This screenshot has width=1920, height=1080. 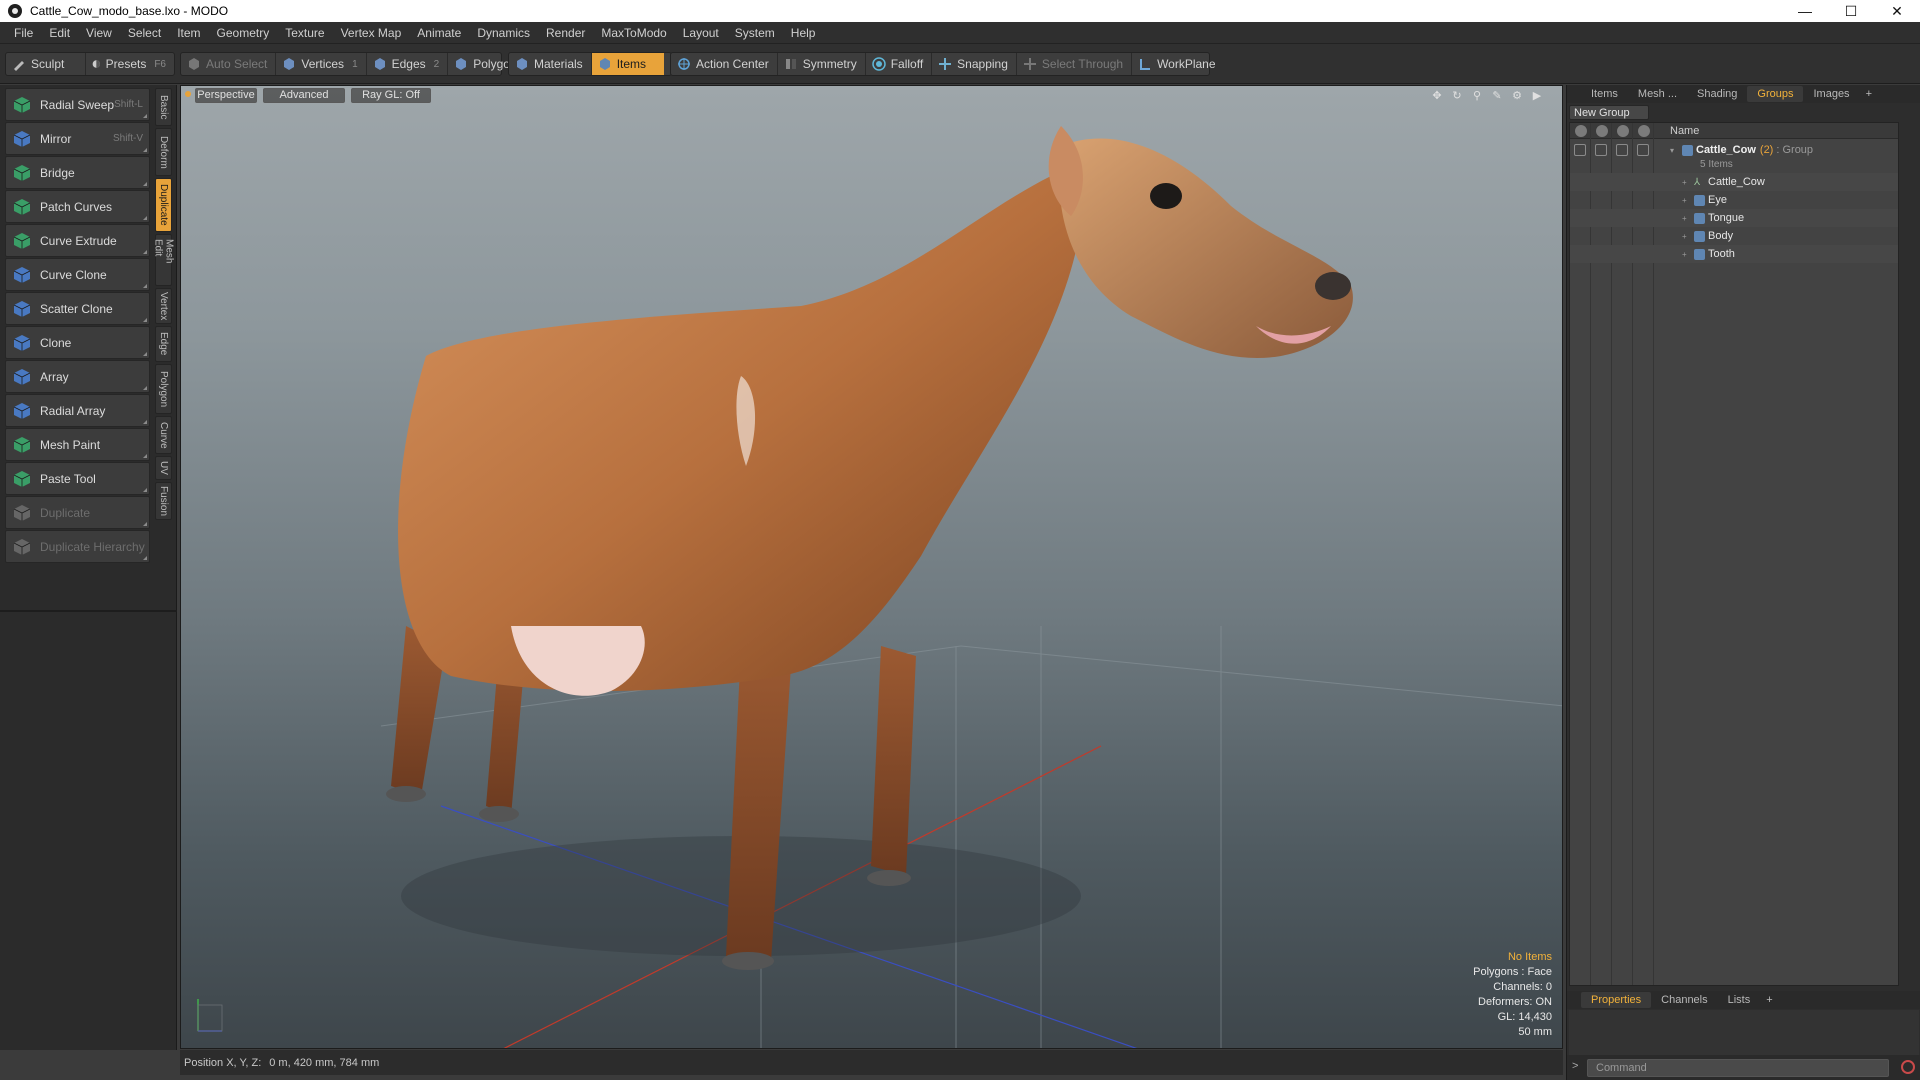 I want to click on vtab-uv: UV, so click(x=163, y=468).